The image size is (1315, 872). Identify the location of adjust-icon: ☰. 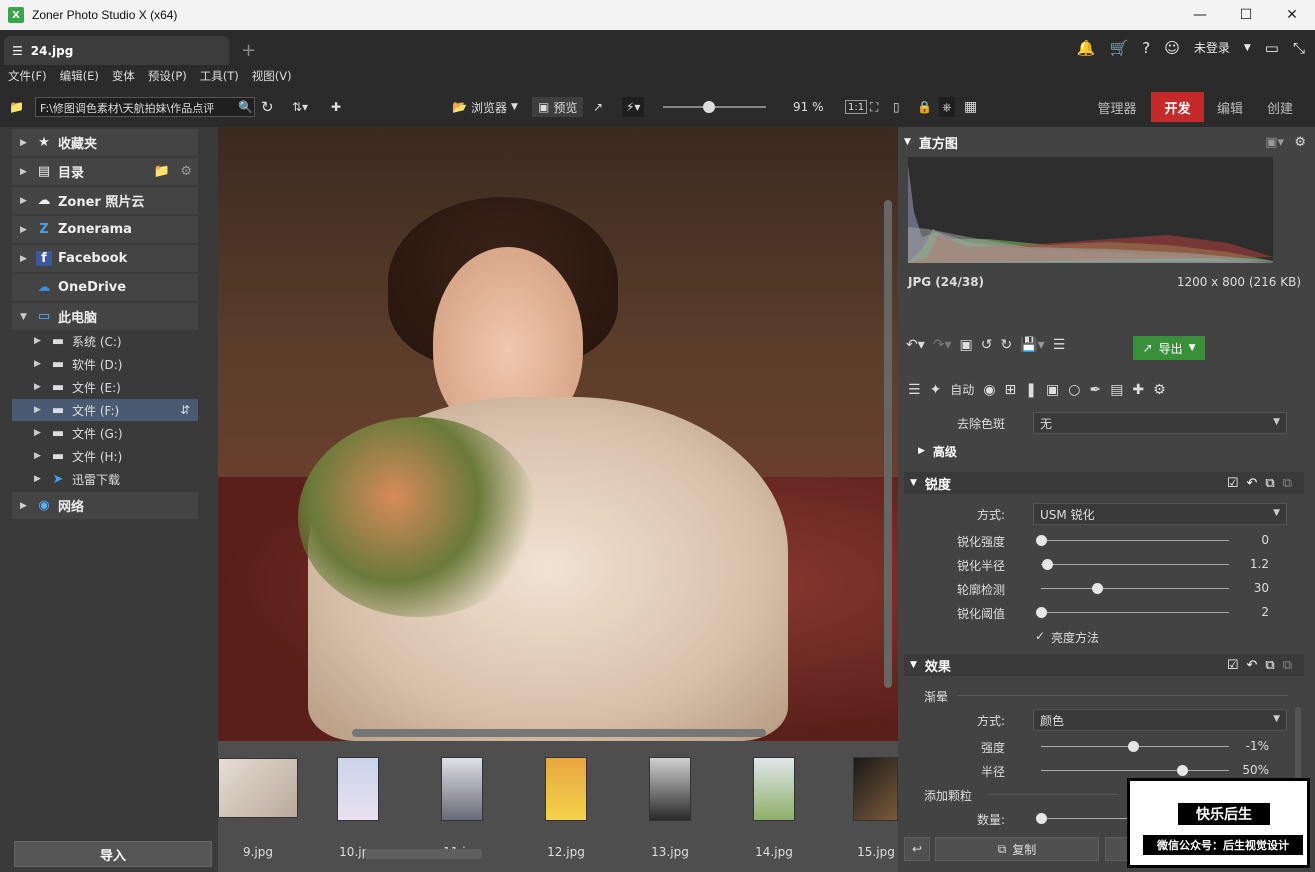
(914, 390).